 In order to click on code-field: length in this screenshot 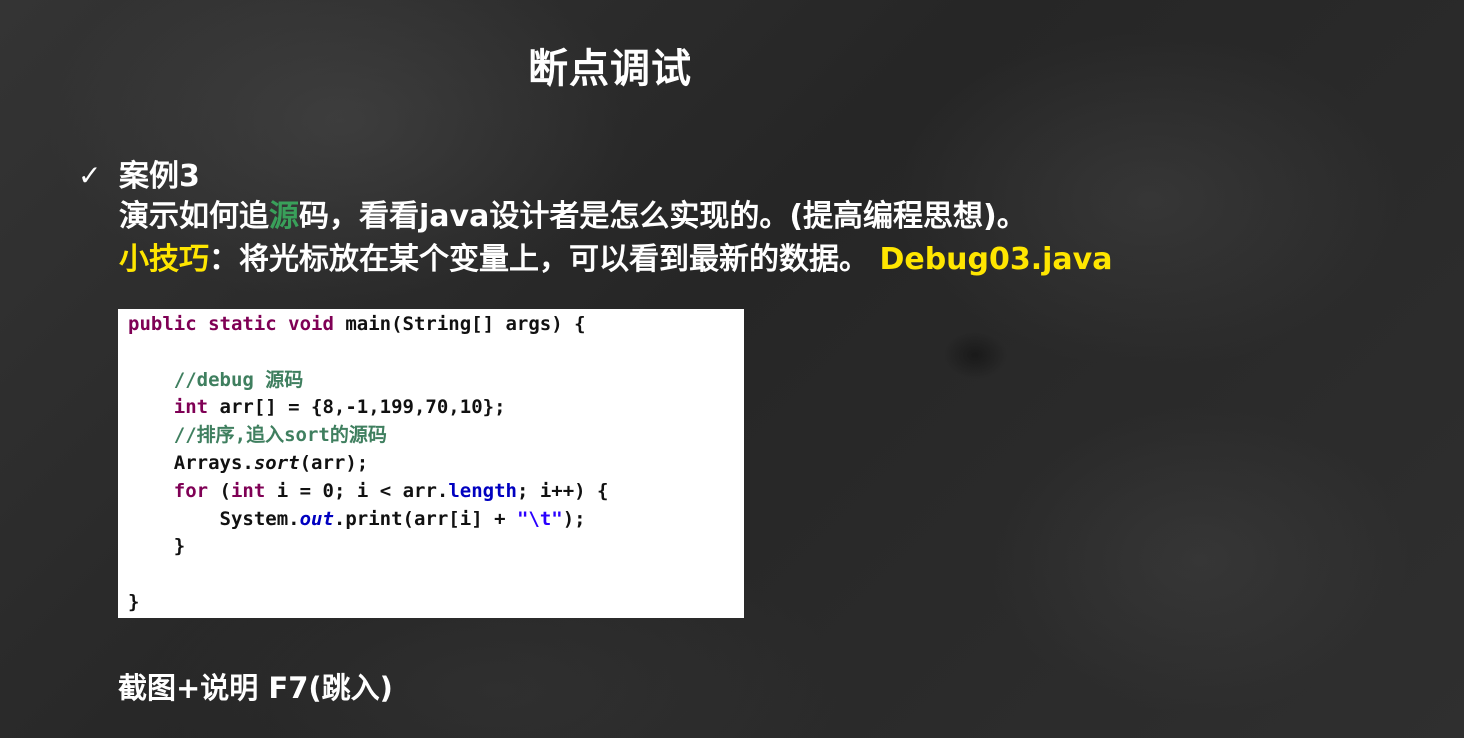, I will do `click(482, 490)`.